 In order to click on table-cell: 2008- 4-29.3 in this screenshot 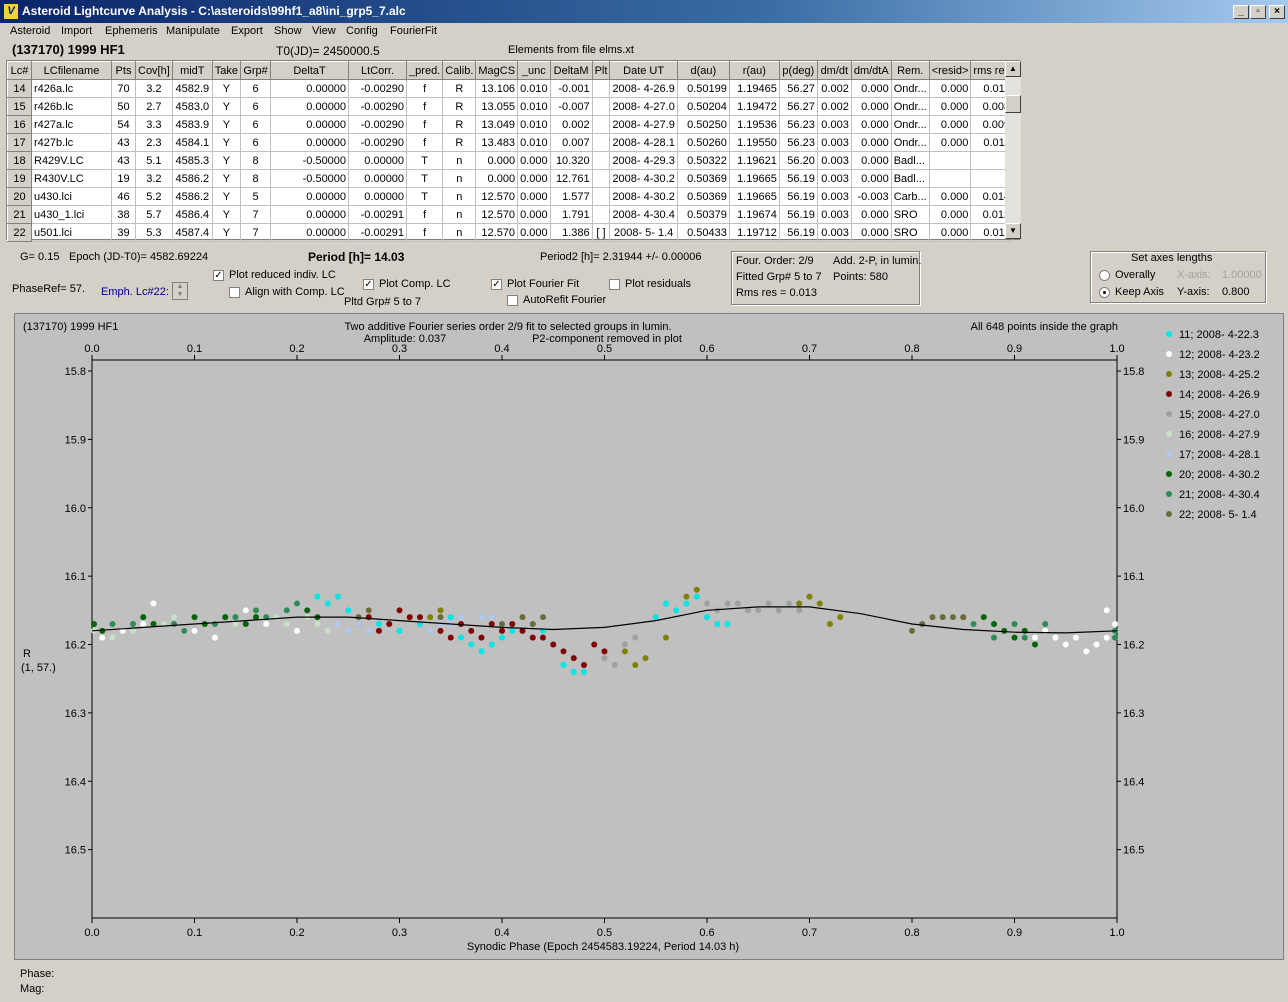, I will do `click(643, 160)`.